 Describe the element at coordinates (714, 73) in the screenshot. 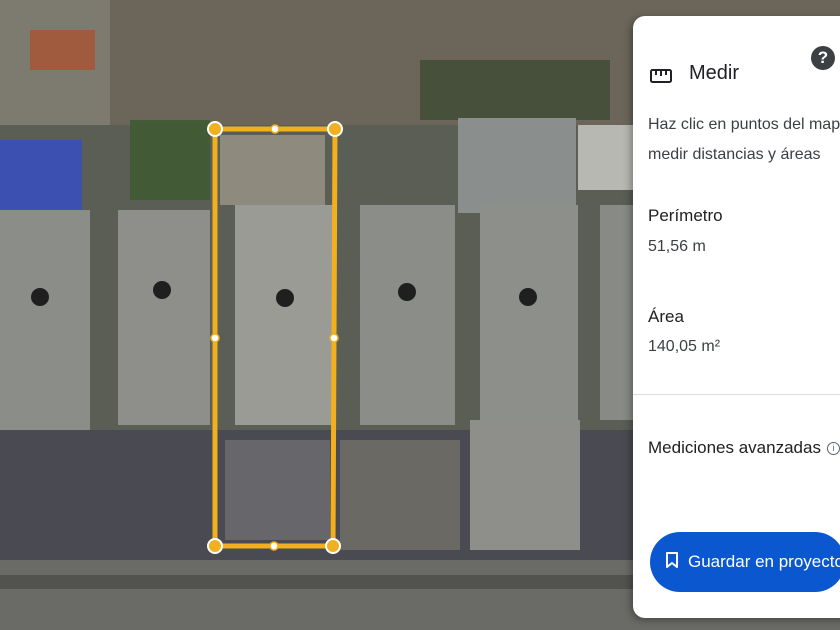

I see `panel-title: Medir` at that location.